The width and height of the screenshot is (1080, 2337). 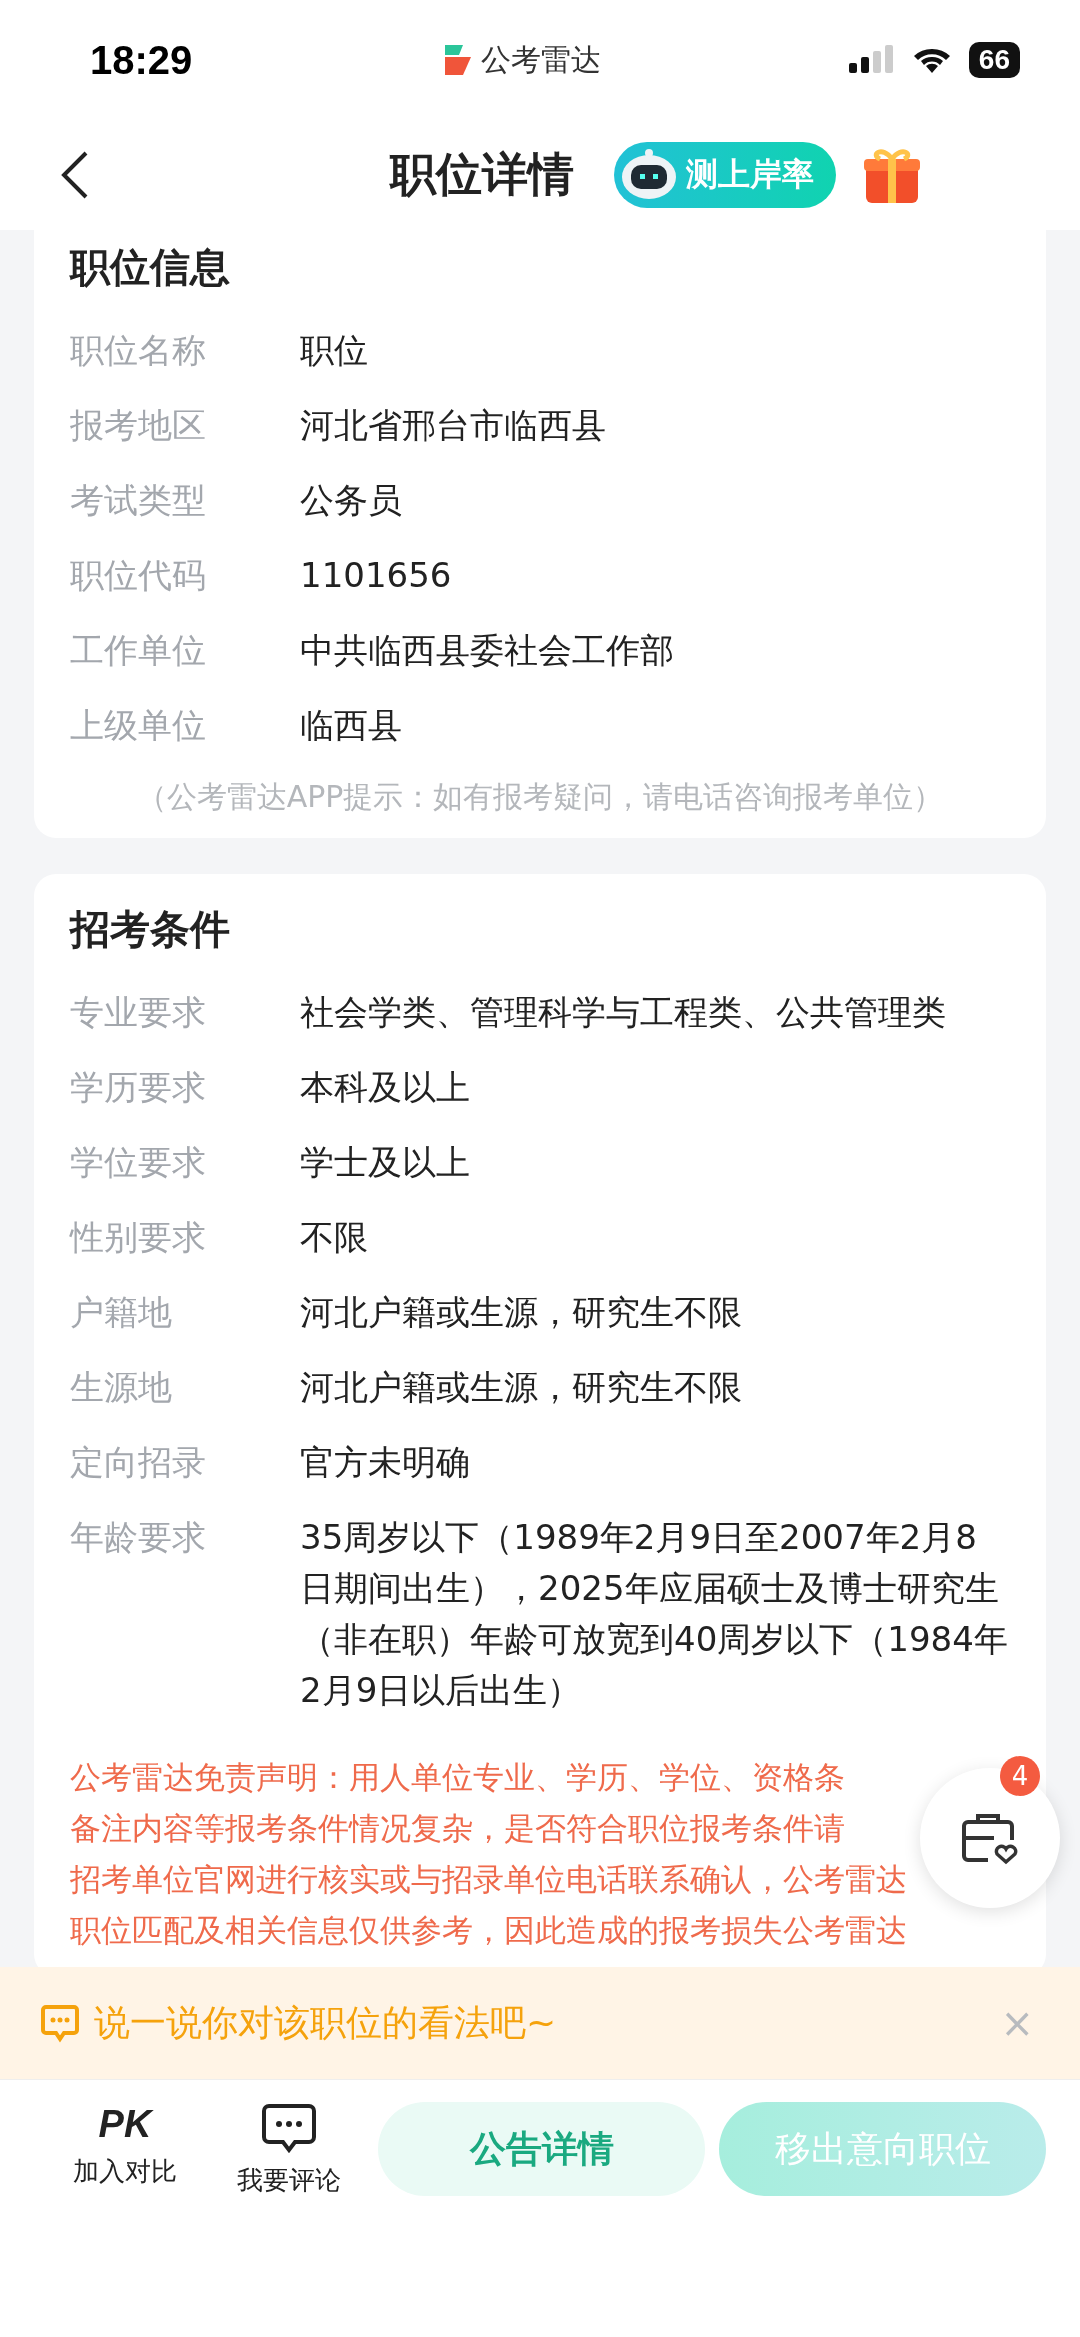 What do you see at coordinates (376, 575) in the screenshot?
I see `field-value: 1101656` at bounding box center [376, 575].